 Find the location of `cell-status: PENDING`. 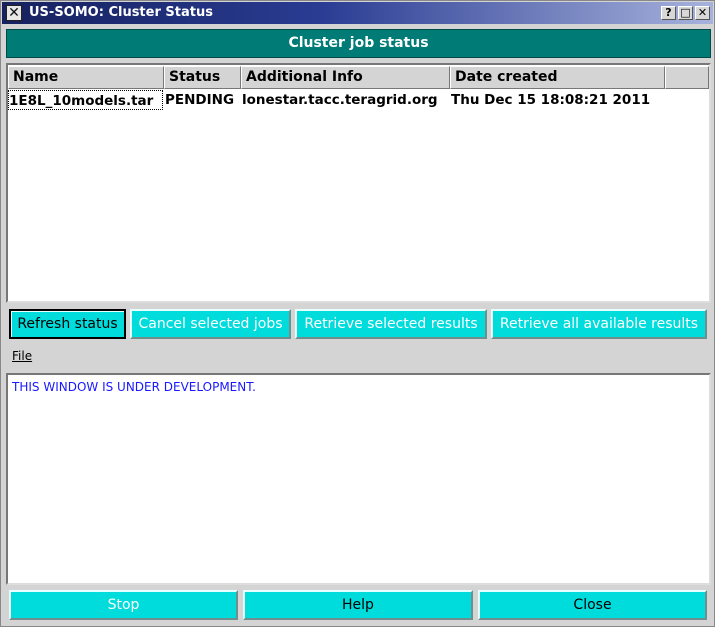

cell-status: PENDING is located at coordinates (203, 100).